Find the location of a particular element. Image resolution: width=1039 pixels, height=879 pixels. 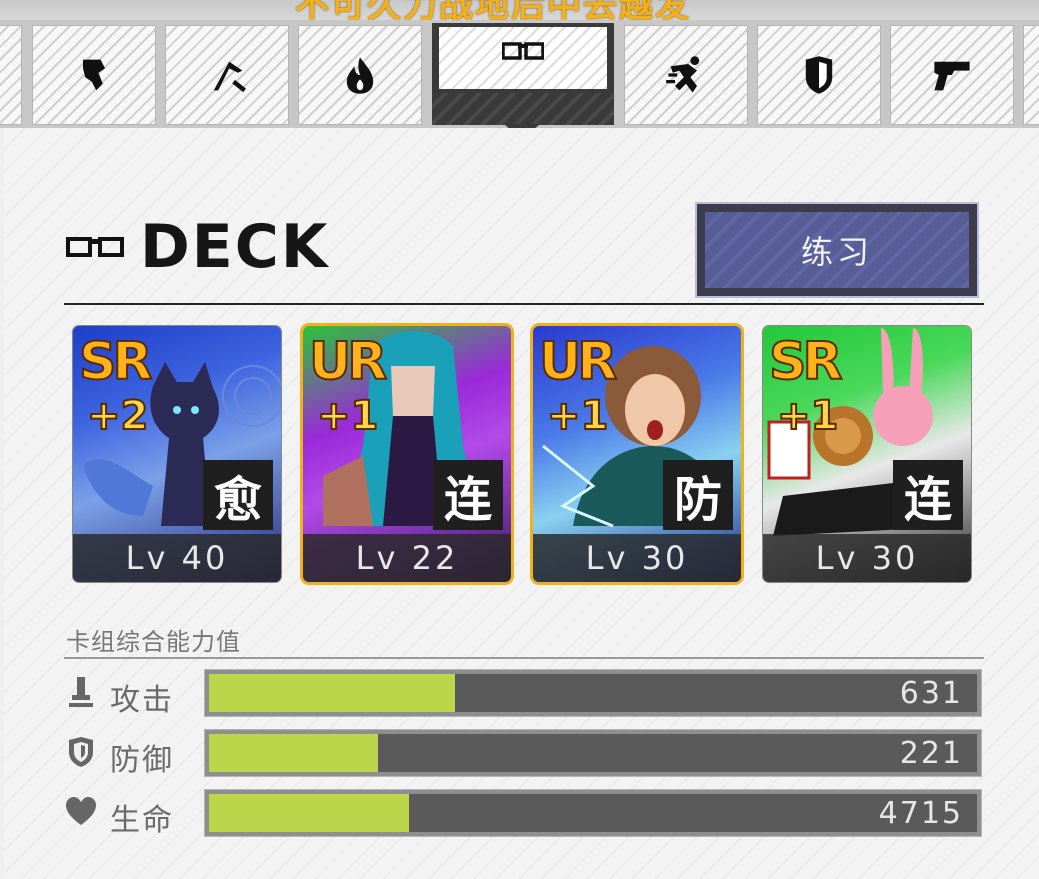

card-plus: +2 is located at coordinates (117, 416).